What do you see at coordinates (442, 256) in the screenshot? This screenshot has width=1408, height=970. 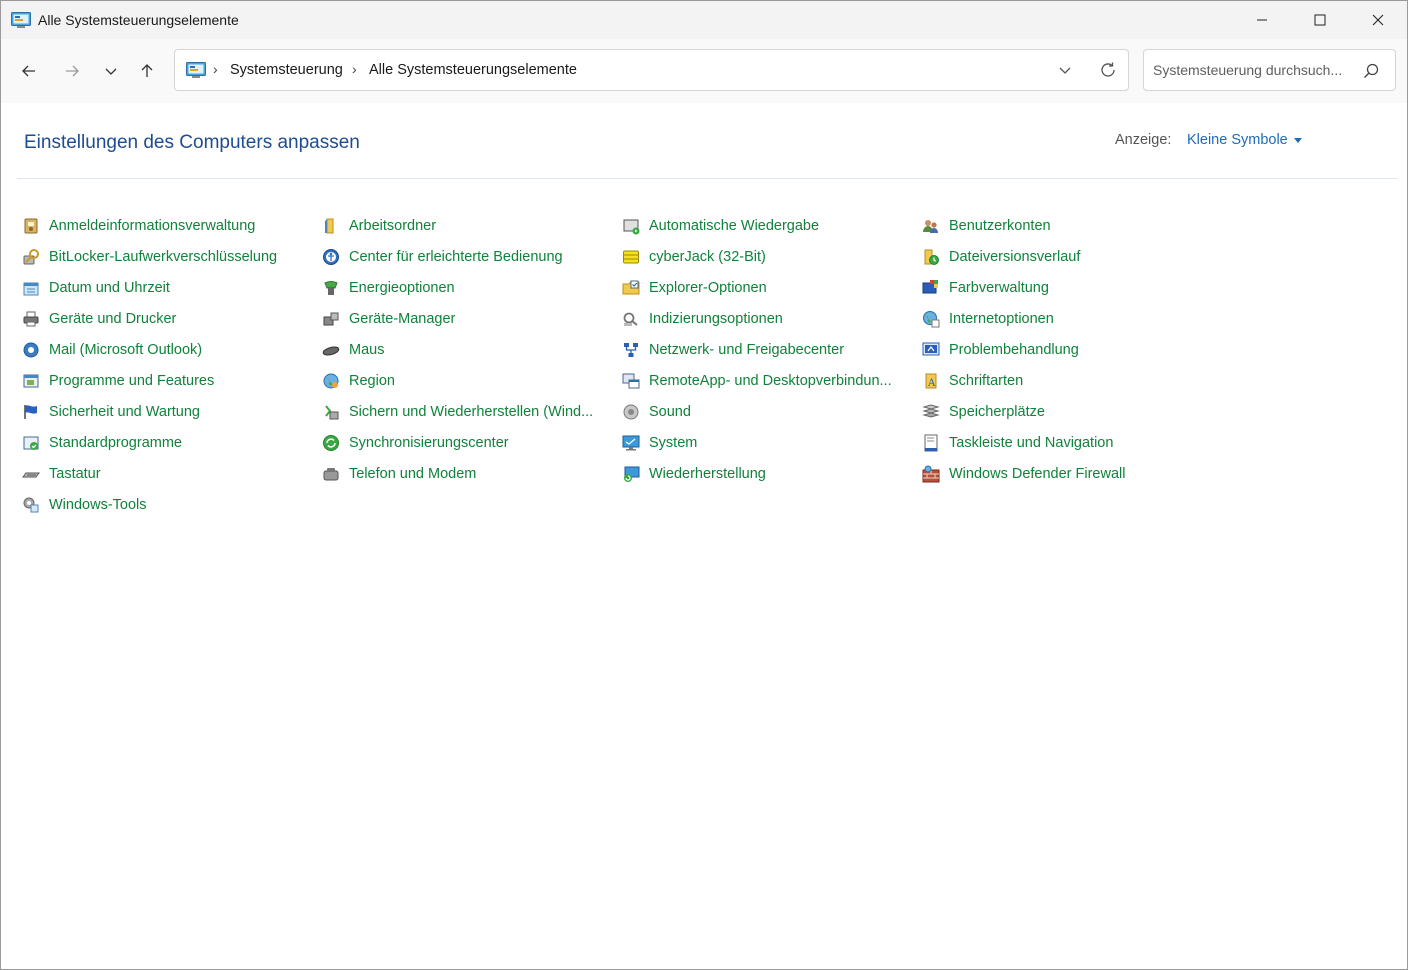 I see `item-center-erleichterte-bedienung: Center für erleichterte Bedienung` at bounding box center [442, 256].